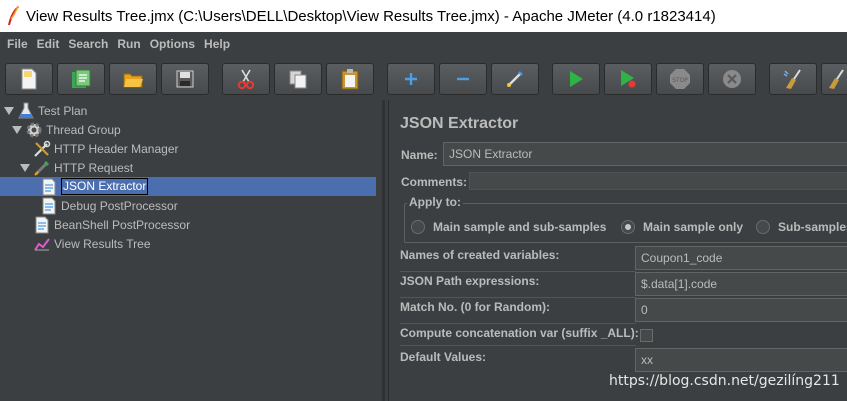 The image size is (847, 401). Describe the element at coordinates (423, 44) in the screenshot. I see `menubar: File Edit Search Run Options Help` at that location.